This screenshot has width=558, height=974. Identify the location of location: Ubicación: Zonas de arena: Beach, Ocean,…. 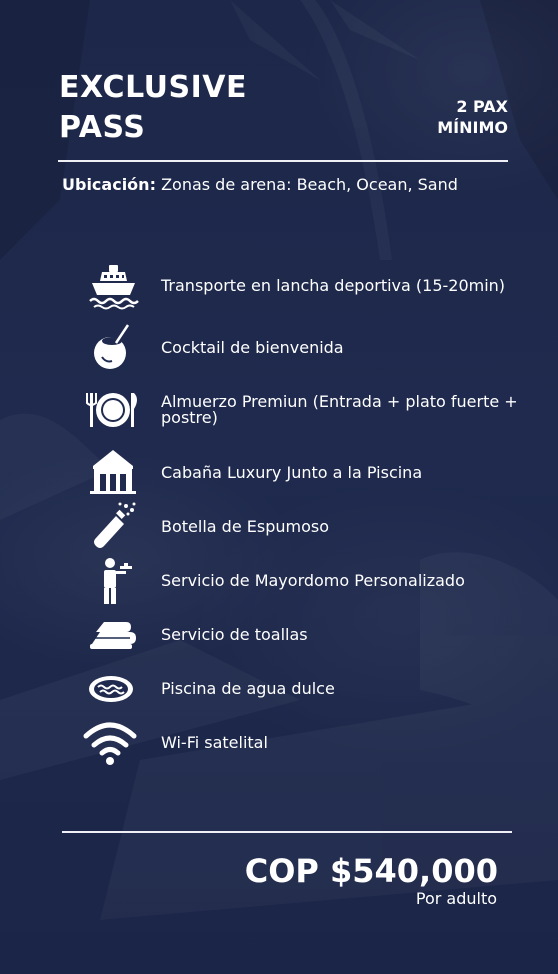
(260, 185).